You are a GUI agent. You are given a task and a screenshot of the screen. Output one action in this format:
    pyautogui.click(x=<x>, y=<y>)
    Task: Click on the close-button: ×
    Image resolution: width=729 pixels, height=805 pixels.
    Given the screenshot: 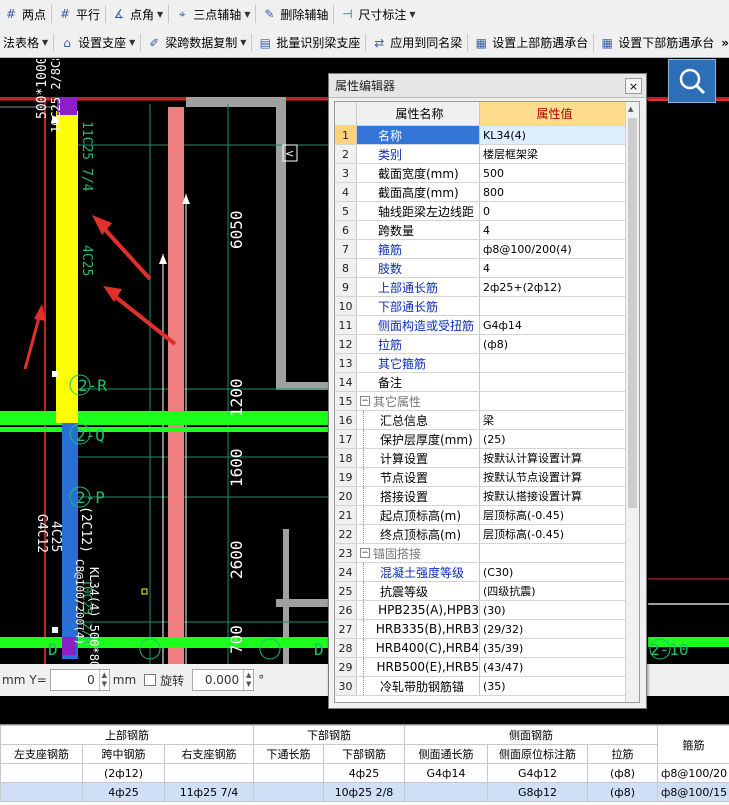 What is the action you would take?
    pyautogui.click(x=633, y=86)
    